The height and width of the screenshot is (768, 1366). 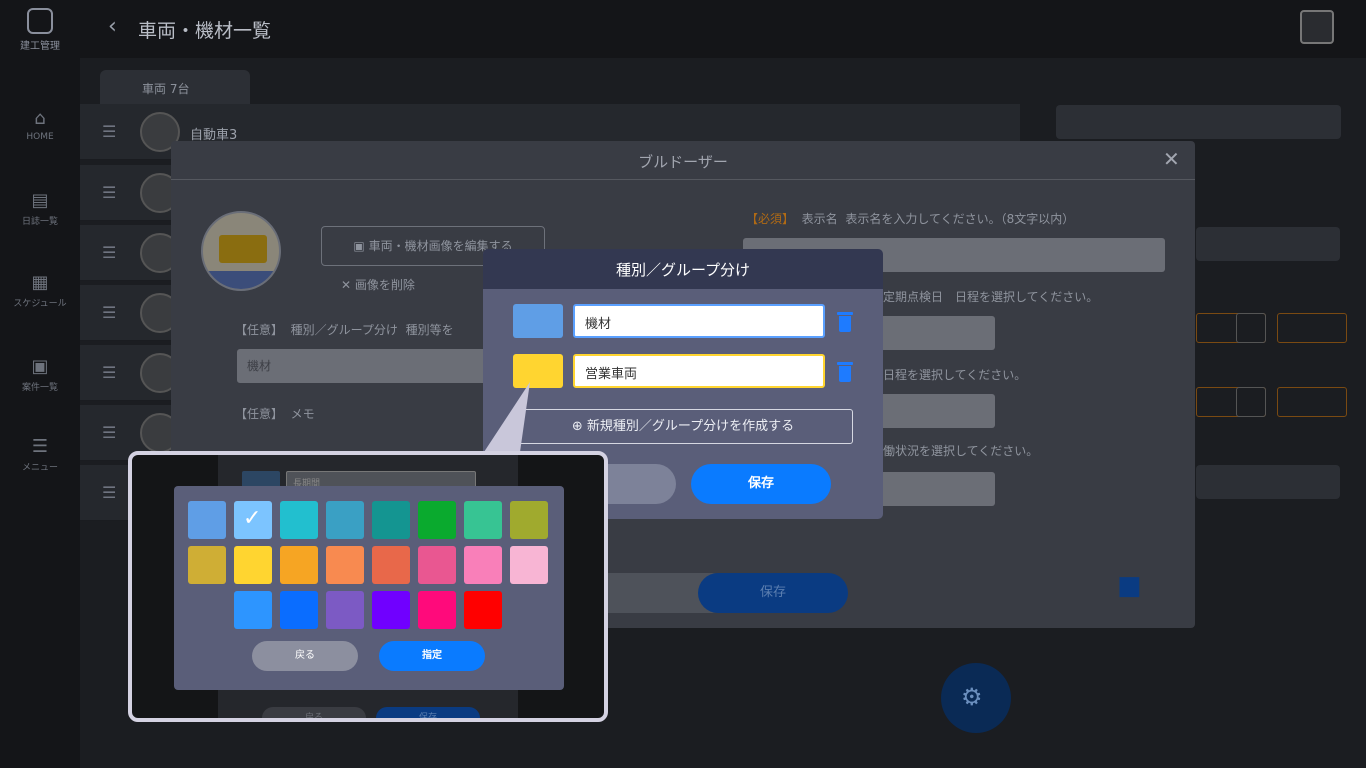 I want to click on photo-base, so click(x=241, y=280).